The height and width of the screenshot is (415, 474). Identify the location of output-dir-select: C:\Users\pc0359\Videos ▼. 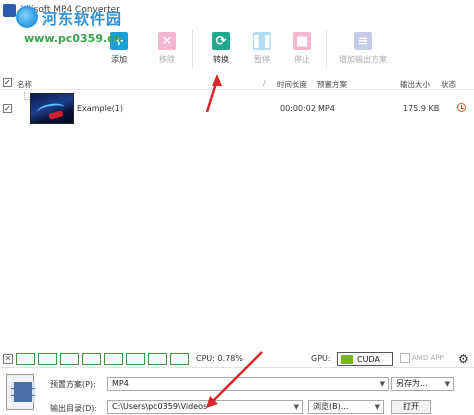
(205, 407).